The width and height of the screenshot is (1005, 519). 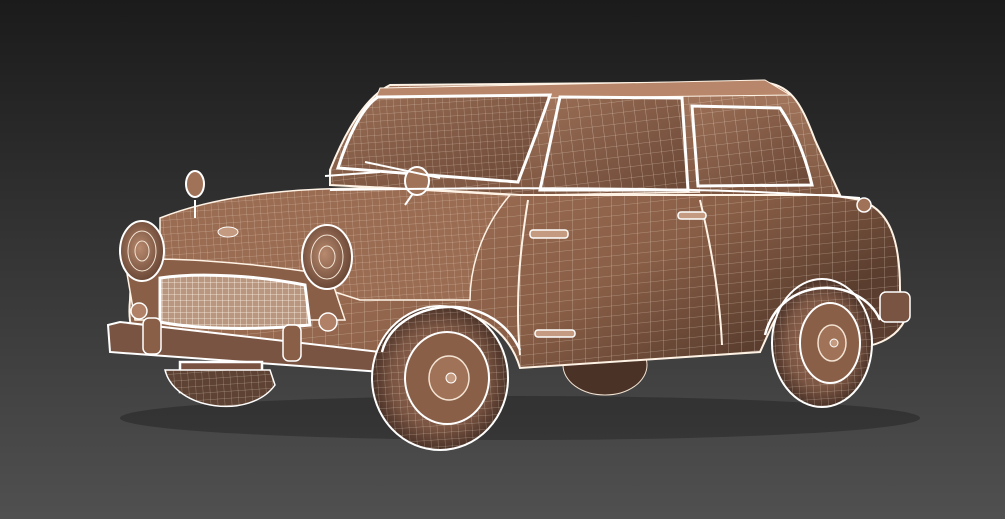 I want to click on right-indicator-lamp, so click(x=328, y=322).